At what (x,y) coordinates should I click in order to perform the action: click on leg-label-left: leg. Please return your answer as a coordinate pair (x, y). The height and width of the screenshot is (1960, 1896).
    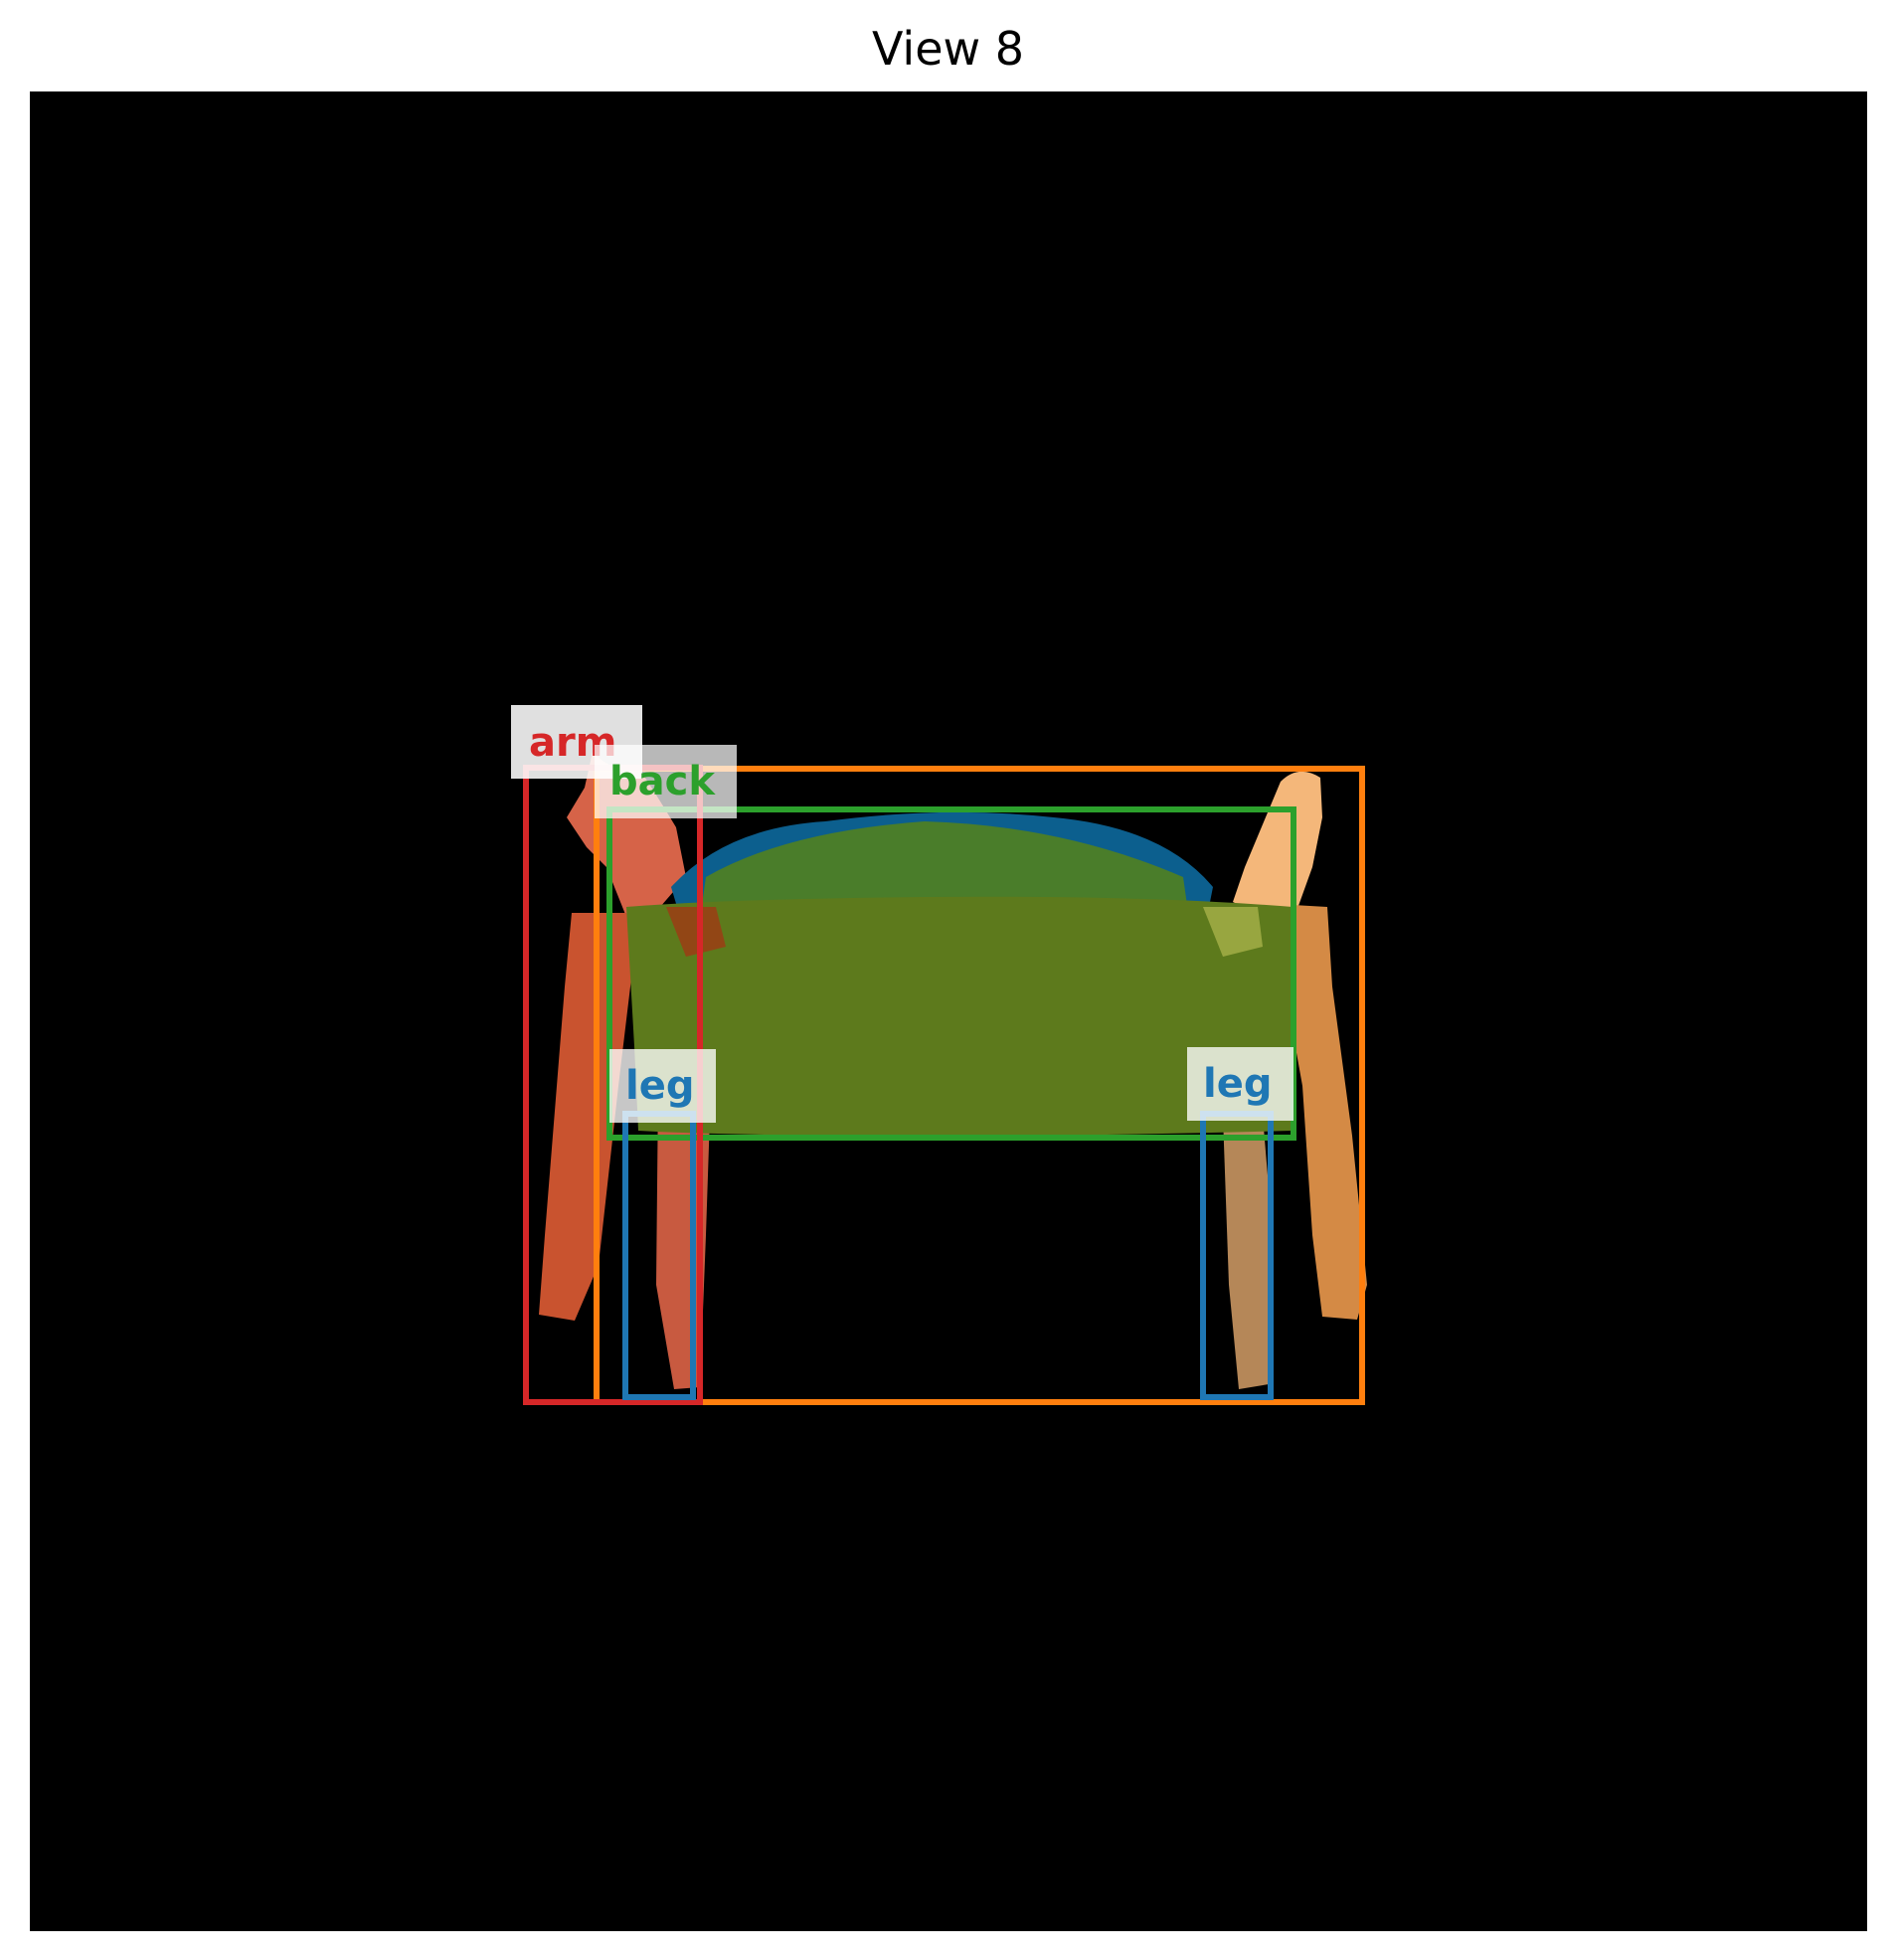
    Looking at the image, I should click on (659, 1086).